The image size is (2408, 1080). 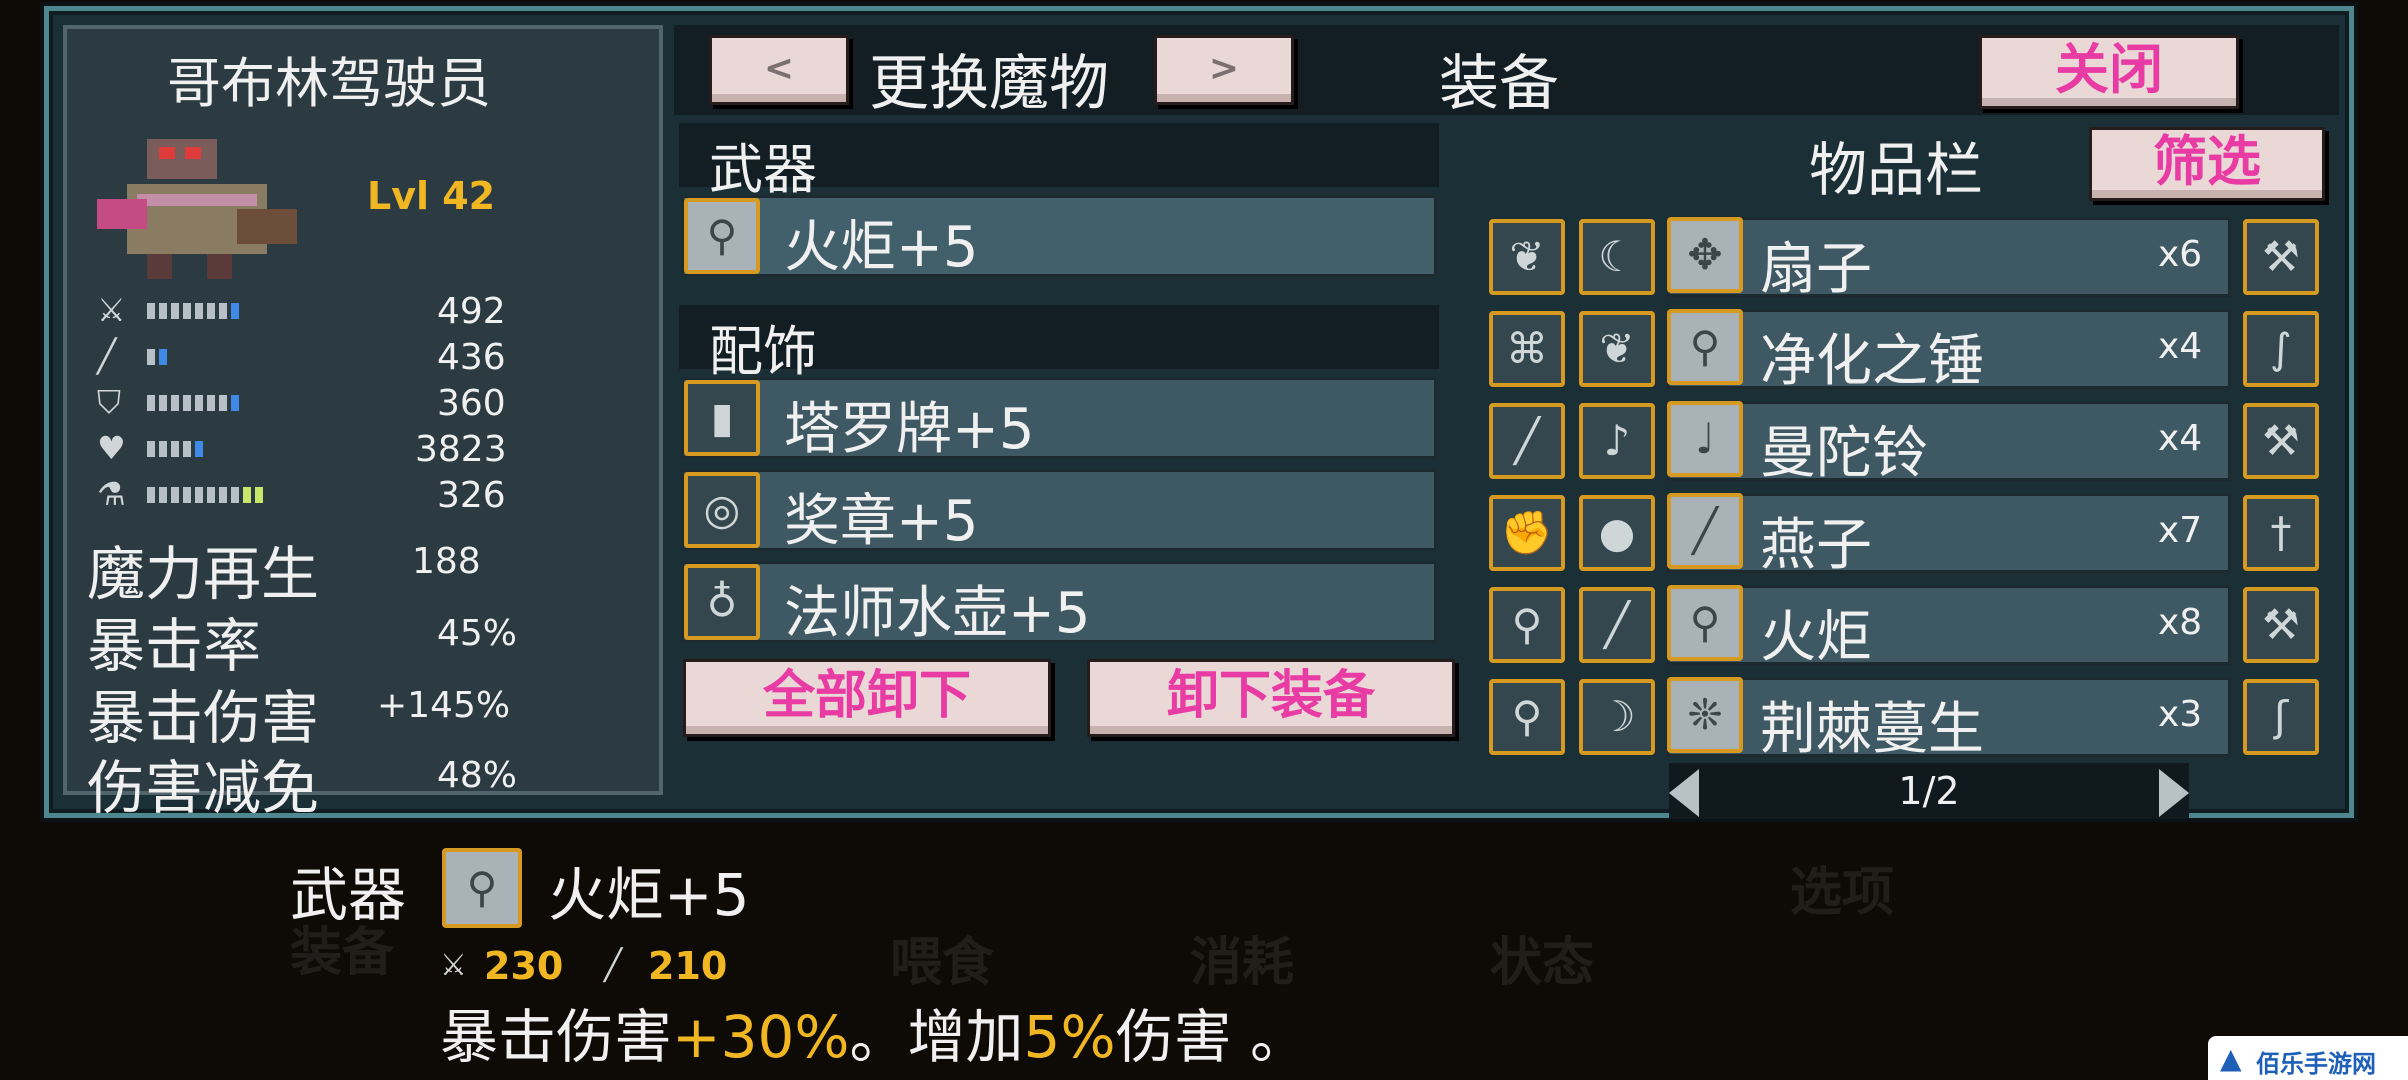 I want to click on stat-value: 45%, so click(x=477, y=633).